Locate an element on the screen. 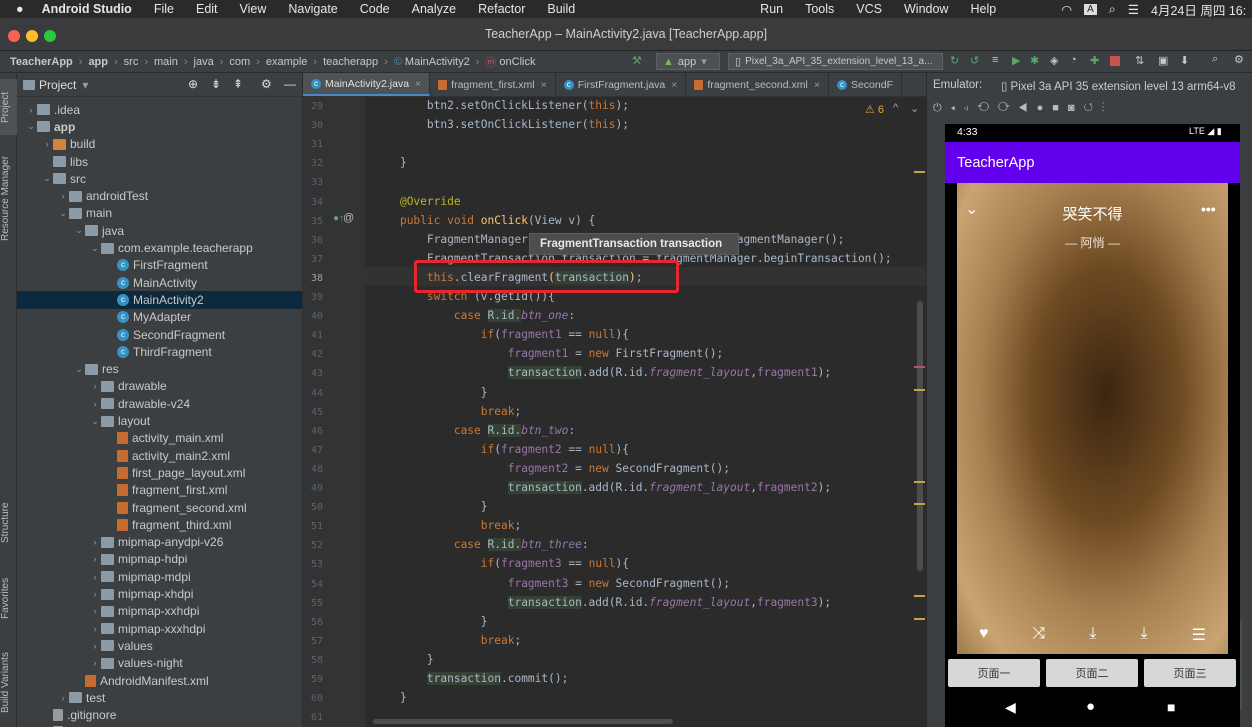 This screenshot has width=1252, height=727. tree-item: › mipmap-anydpi-v26 is located at coordinates (159, 542).